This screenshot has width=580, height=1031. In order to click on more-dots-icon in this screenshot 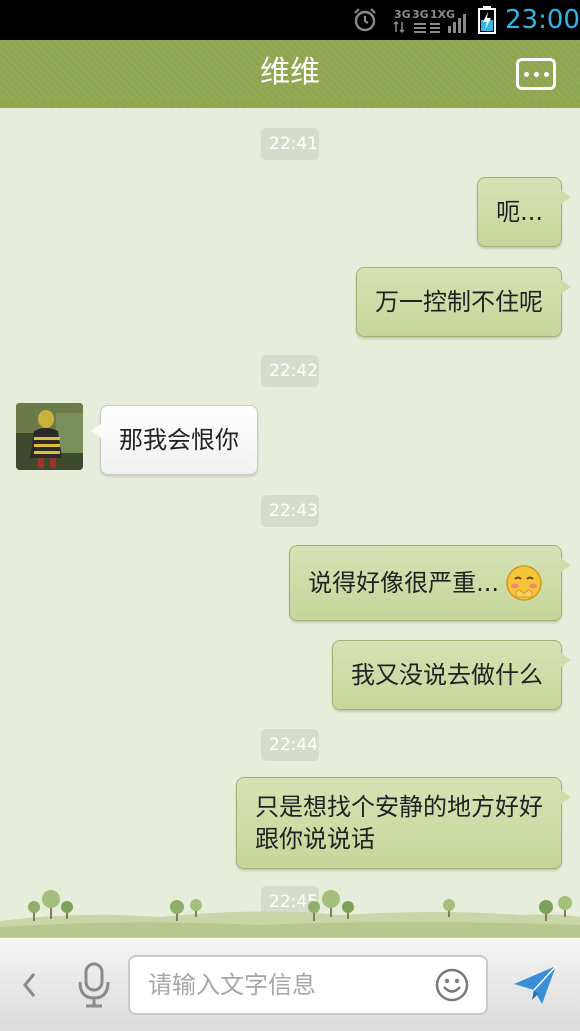, I will do `click(526, 74)`.